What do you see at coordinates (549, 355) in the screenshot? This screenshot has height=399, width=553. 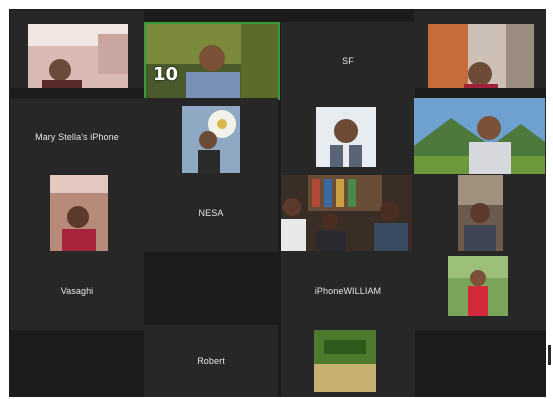 I see `scrollbar-edge` at bounding box center [549, 355].